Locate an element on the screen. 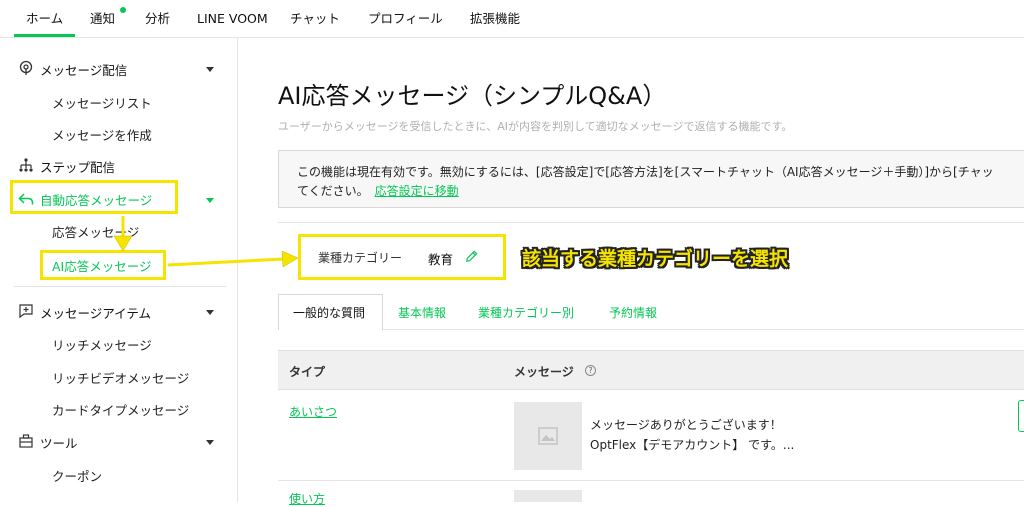 The width and height of the screenshot is (1024, 507). table-header: タイプ メッセージ ? is located at coordinates (651, 370).